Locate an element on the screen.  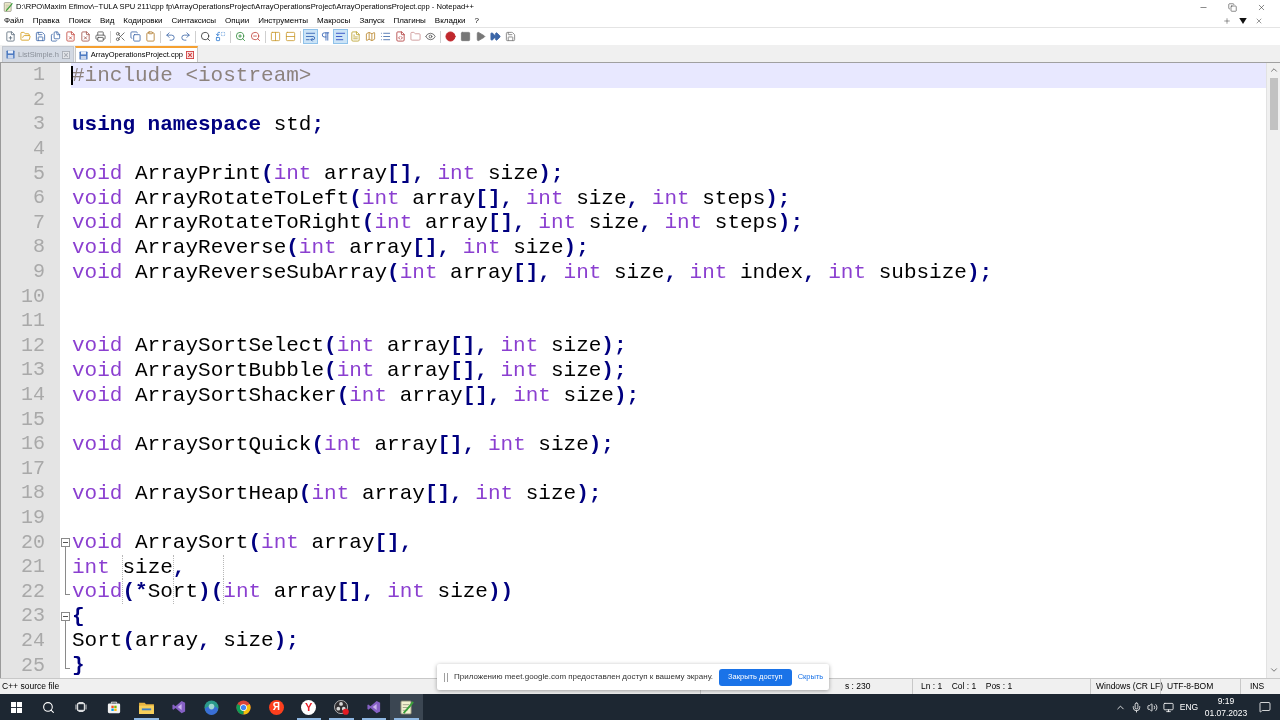
line-number: 16 is located at coordinates (33, 444).